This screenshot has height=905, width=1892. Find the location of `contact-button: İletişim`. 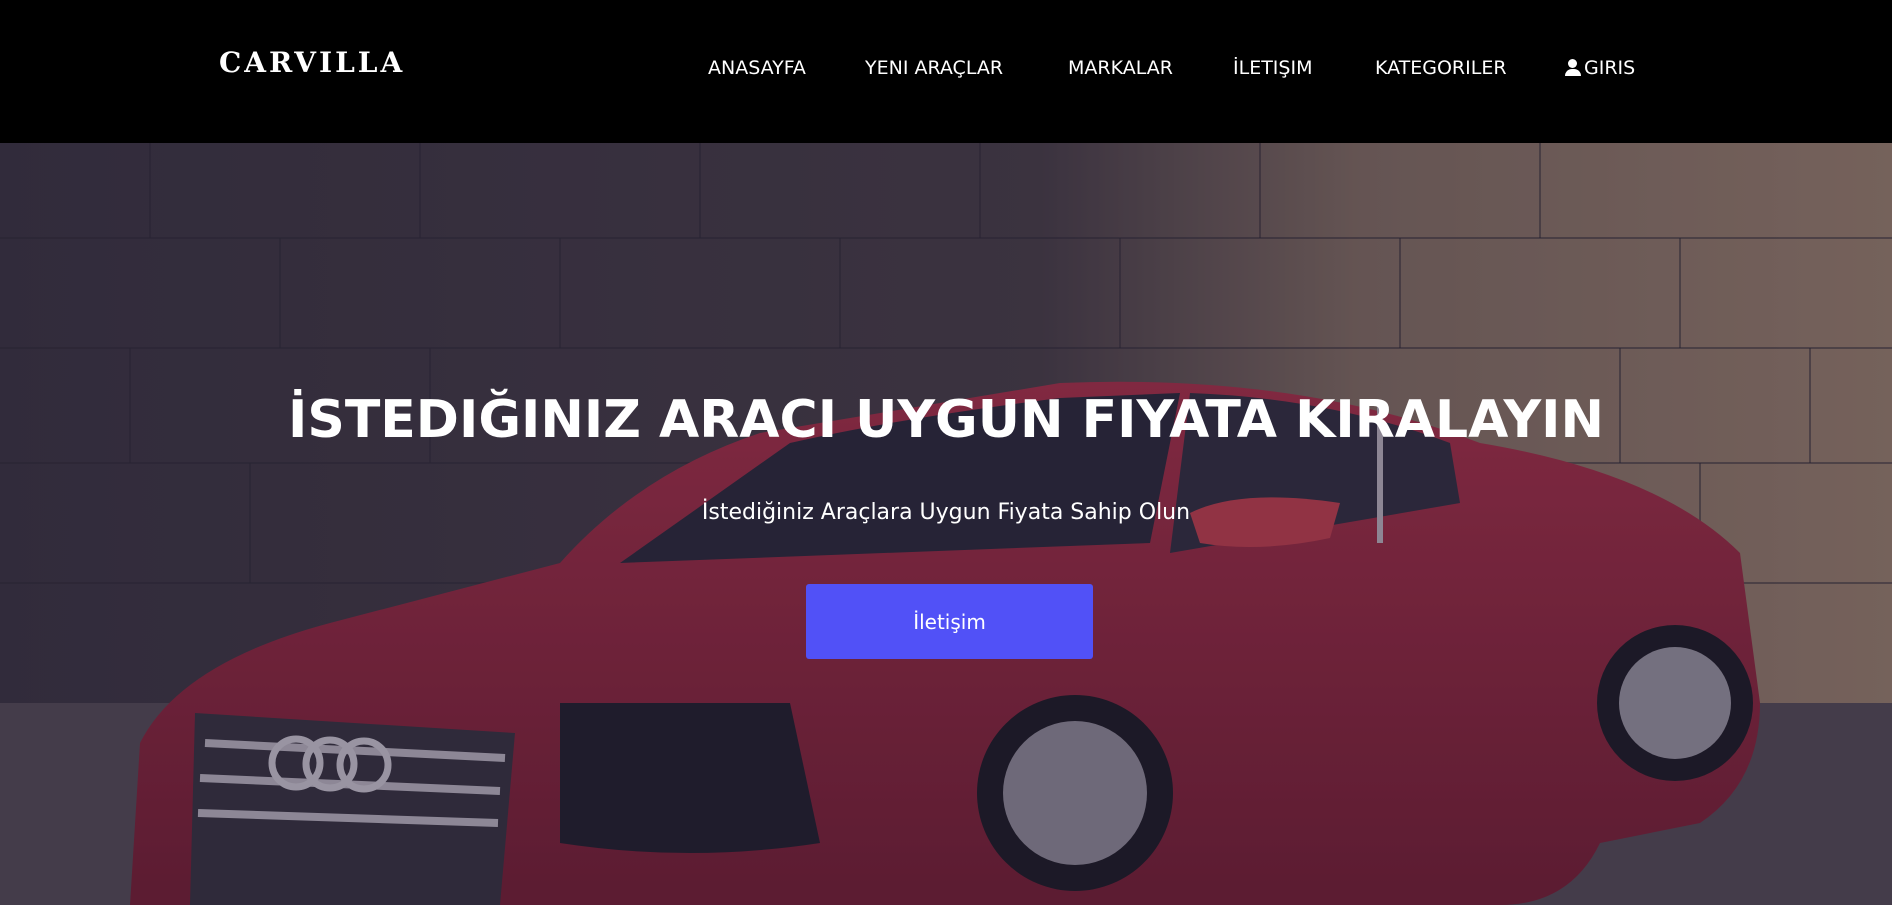

contact-button: İletişim is located at coordinates (949, 621).